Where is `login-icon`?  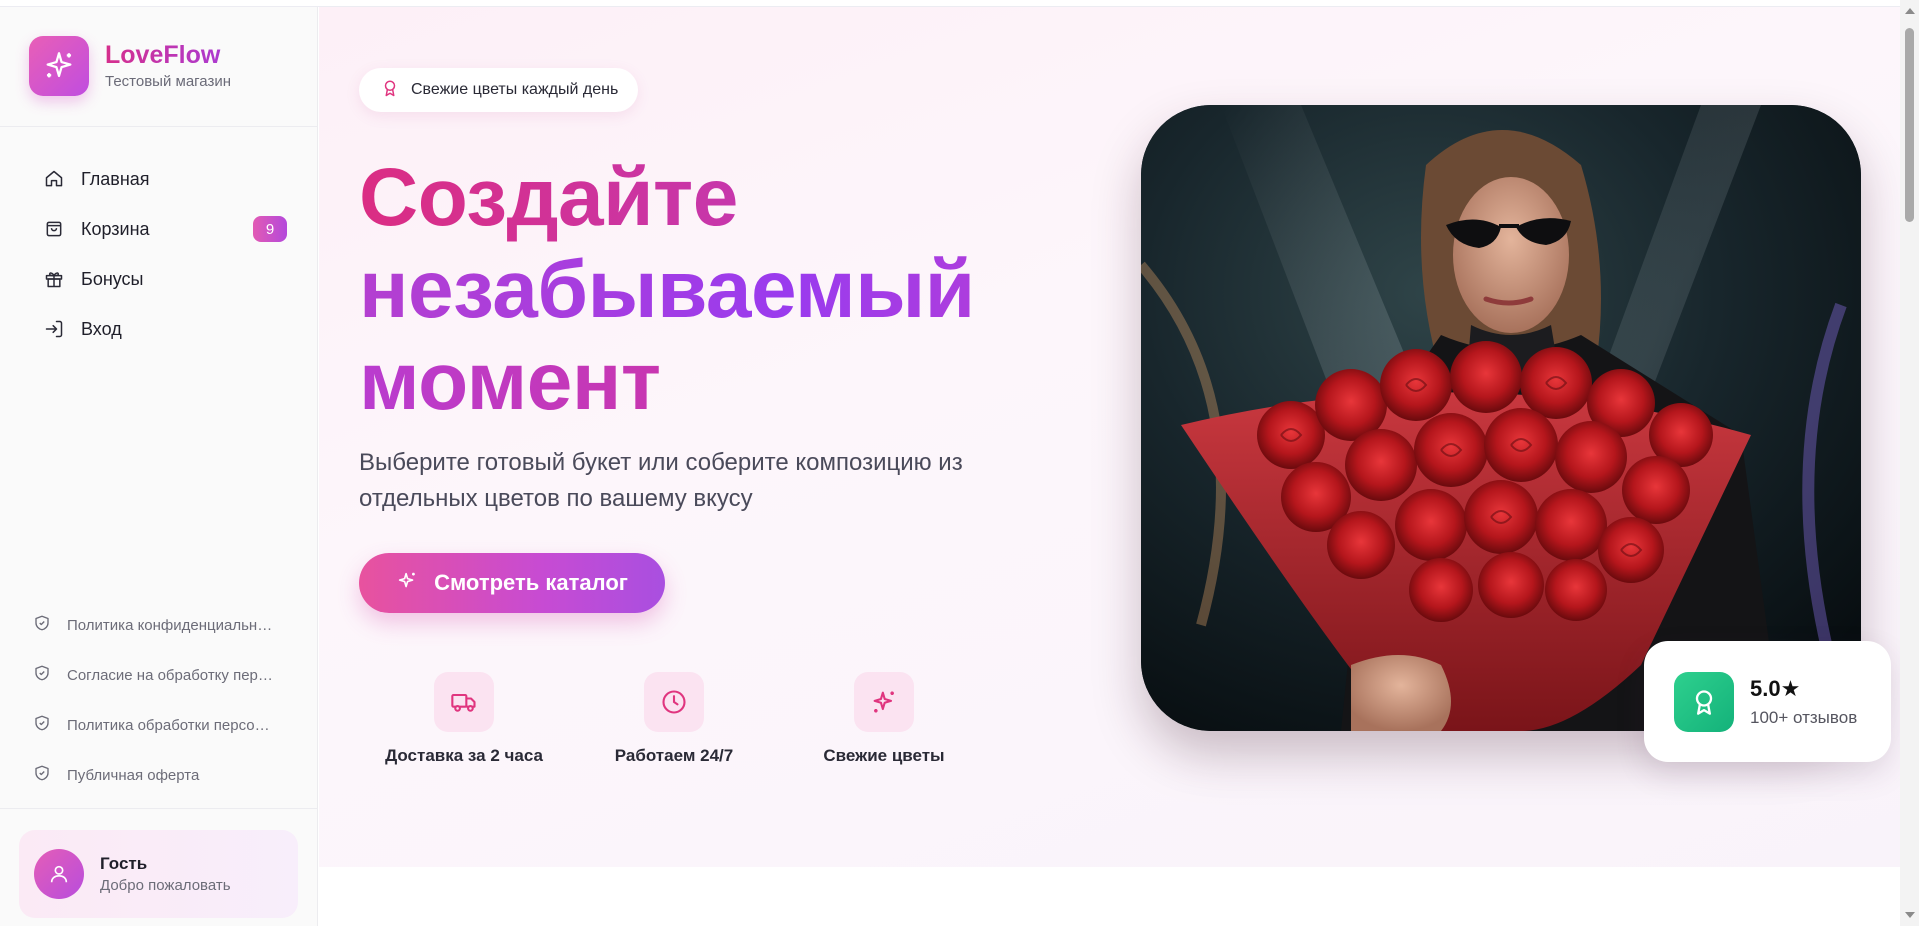 login-icon is located at coordinates (54, 329).